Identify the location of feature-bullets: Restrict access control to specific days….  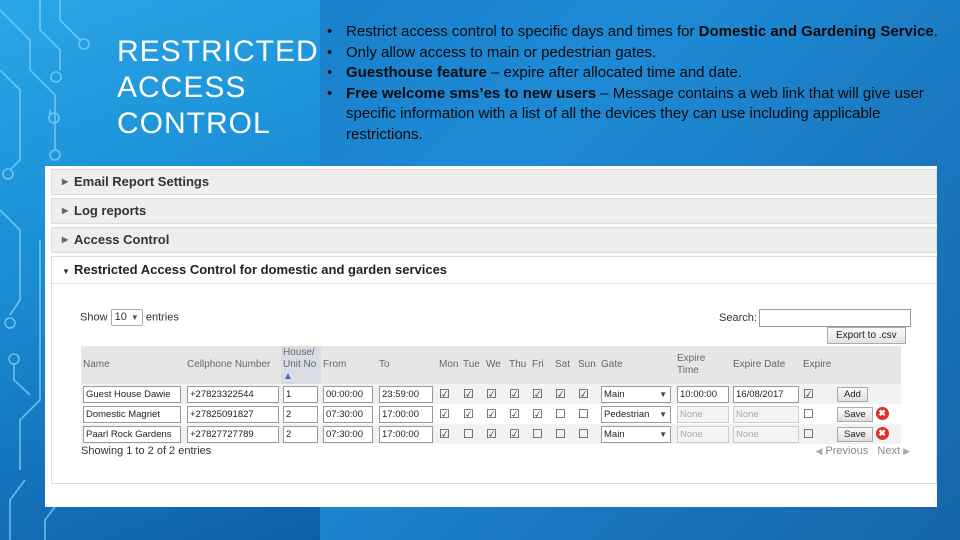
(637, 83).